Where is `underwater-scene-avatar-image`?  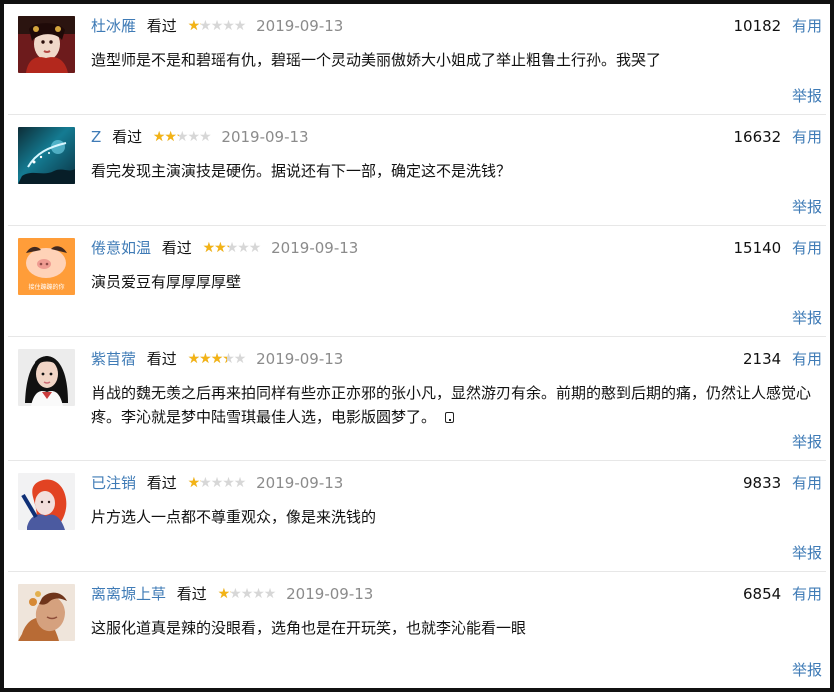 underwater-scene-avatar-image is located at coordinates (46, 155).